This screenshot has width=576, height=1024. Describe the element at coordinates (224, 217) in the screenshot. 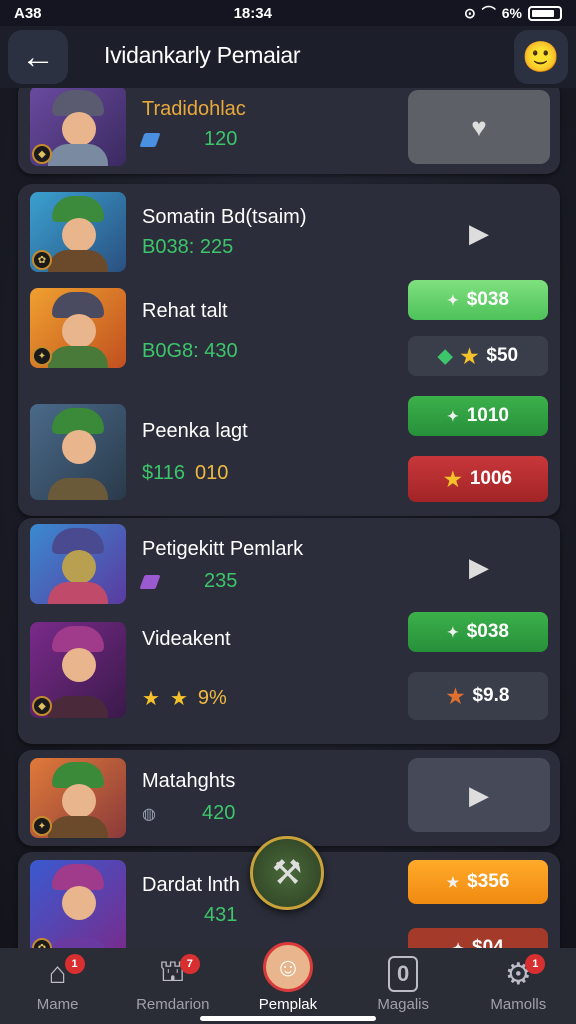

I see `game-title: Somatin Bd(tsaim)` at that location.